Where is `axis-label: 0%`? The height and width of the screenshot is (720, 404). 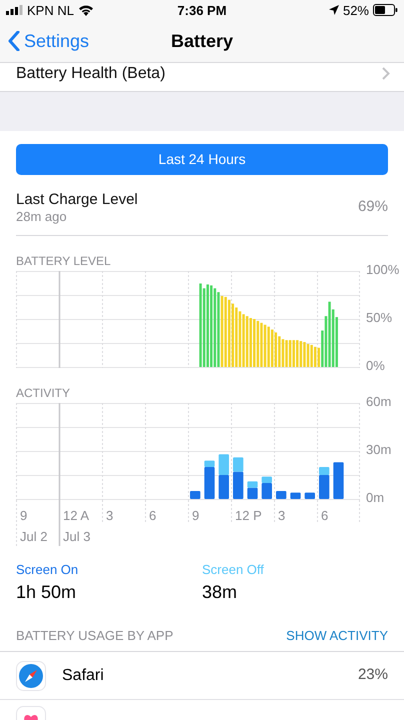
axis-label: 0% is located at coordinates (375, 365).